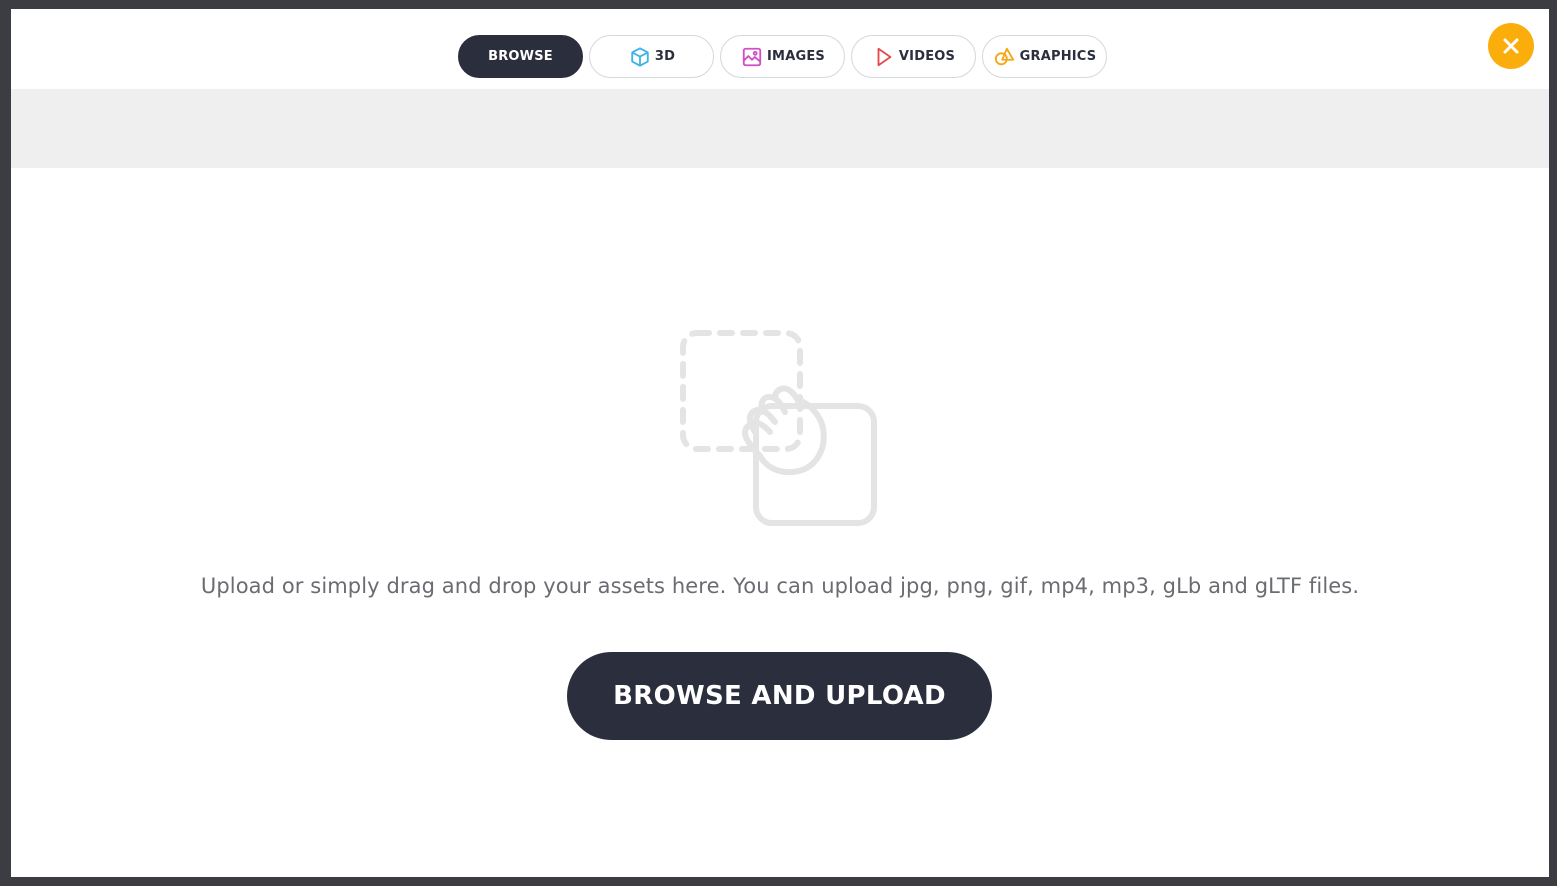 This screenshot has height=886, width=1557. Describe the element at coordinates (665, 56) in the screenshot. I see `tab-label: 3D` at that location.